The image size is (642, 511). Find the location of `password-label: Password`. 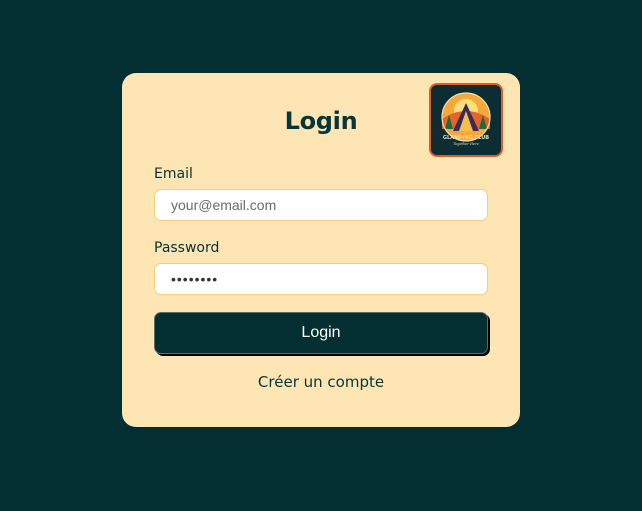

password-label: Password is located at coordinates (187, 248).